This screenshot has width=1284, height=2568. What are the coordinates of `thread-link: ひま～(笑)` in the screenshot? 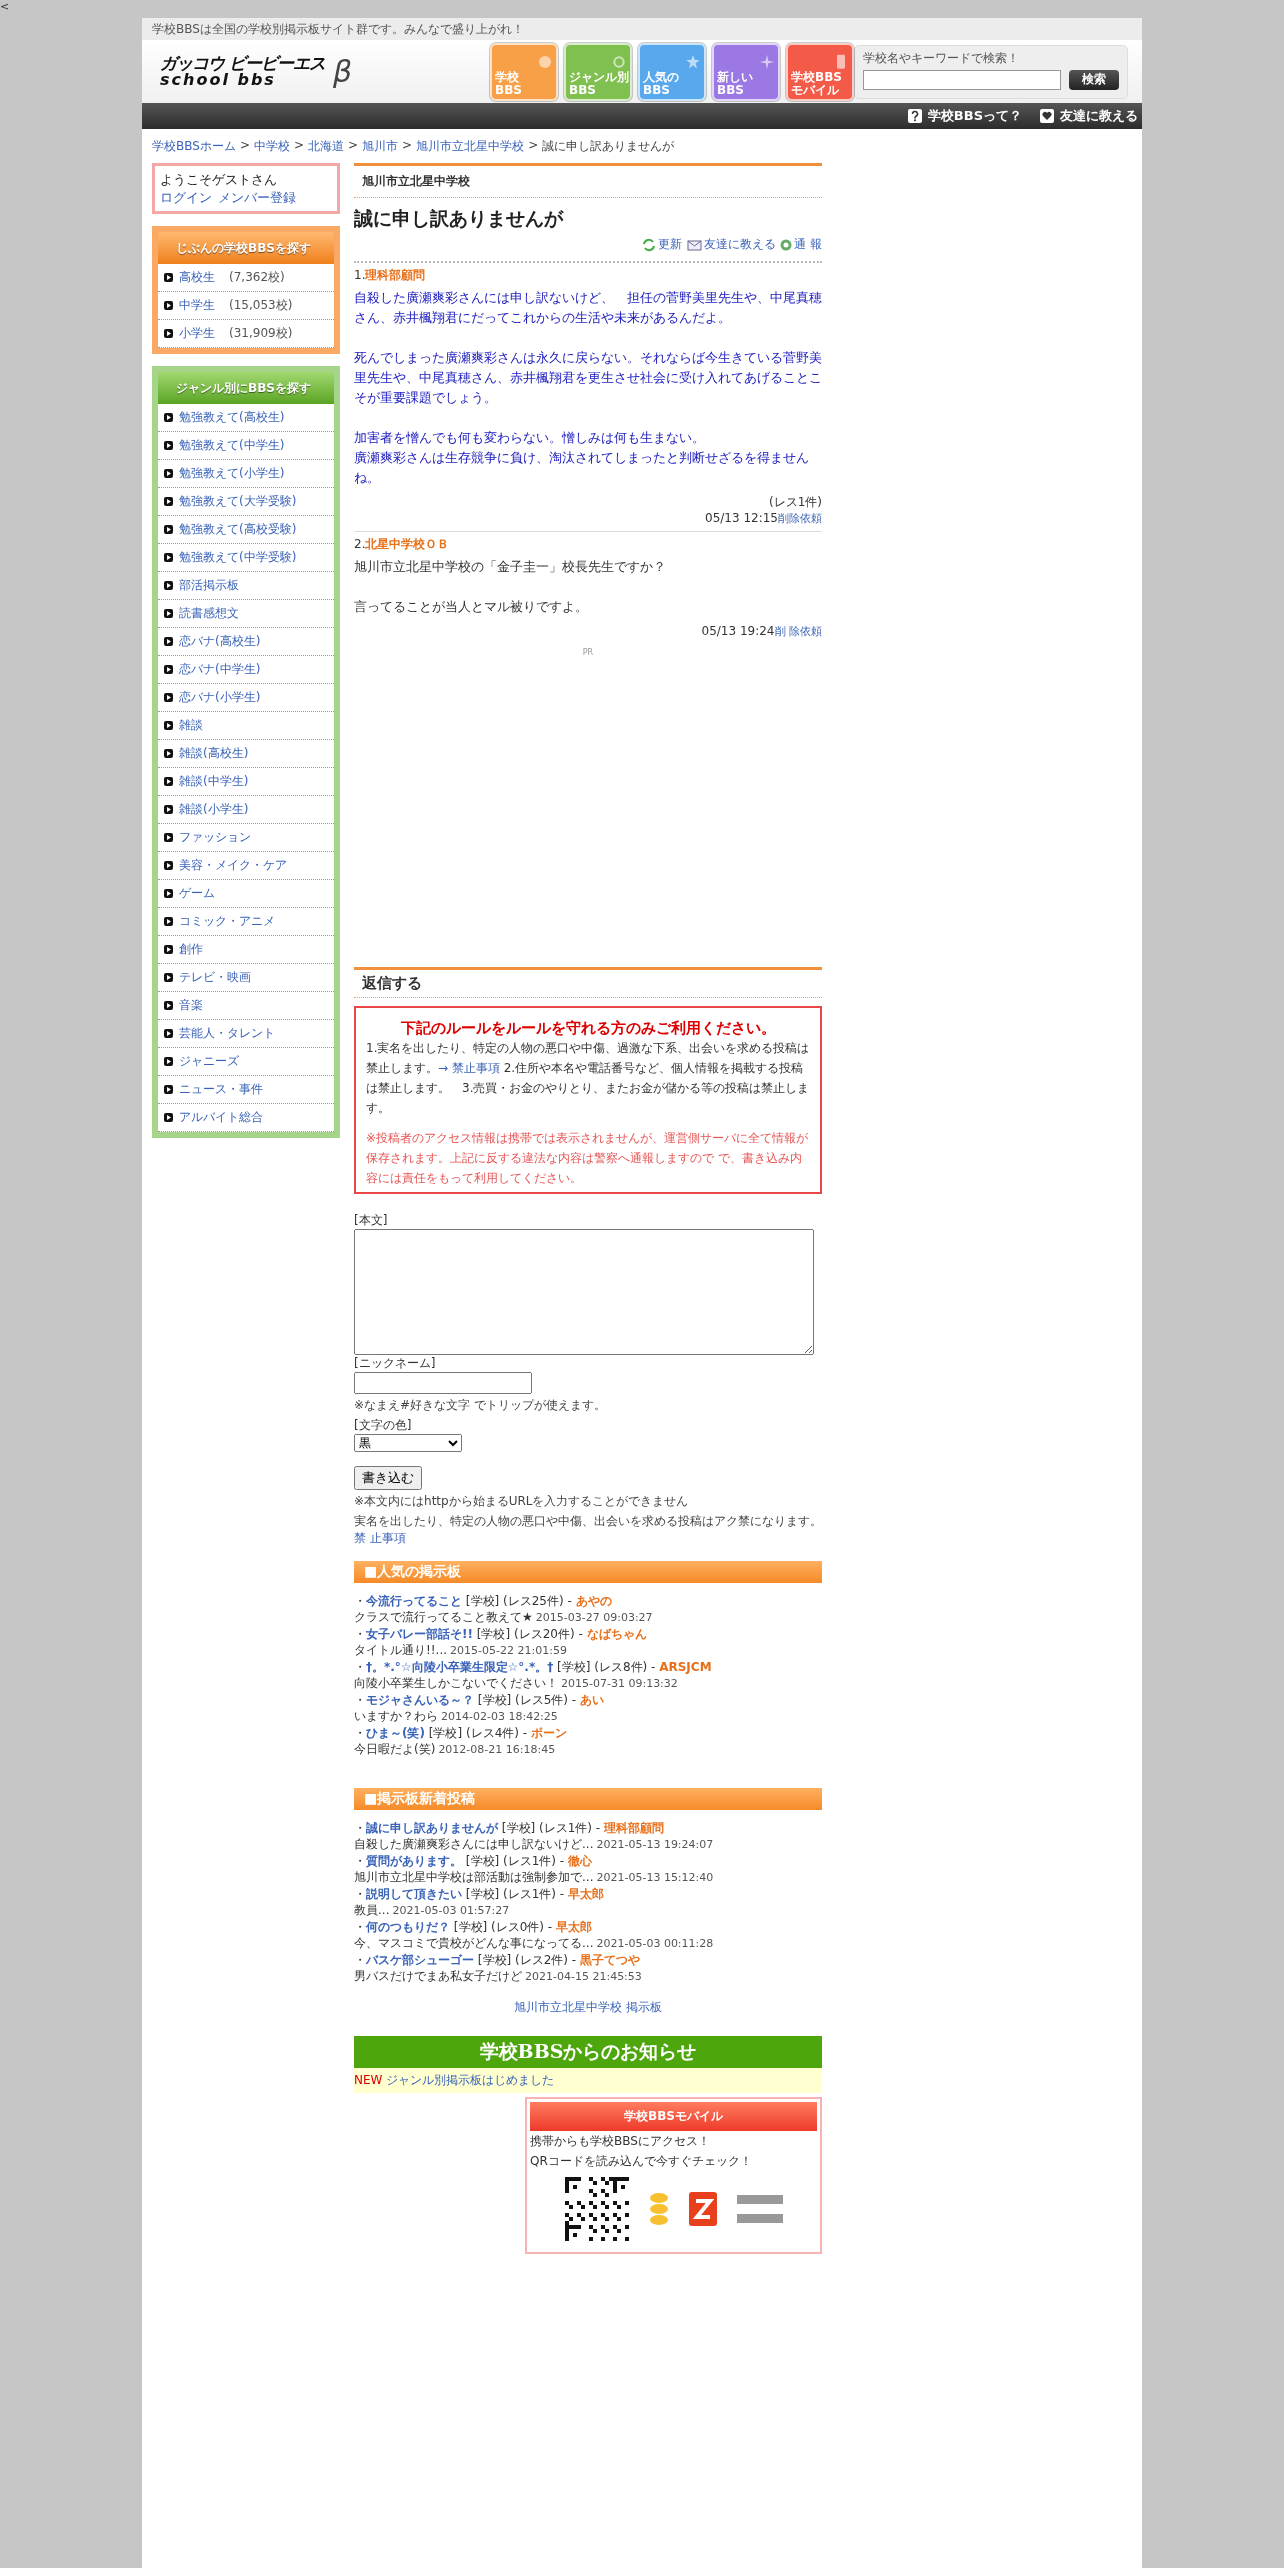 It's located at (395, 1733).